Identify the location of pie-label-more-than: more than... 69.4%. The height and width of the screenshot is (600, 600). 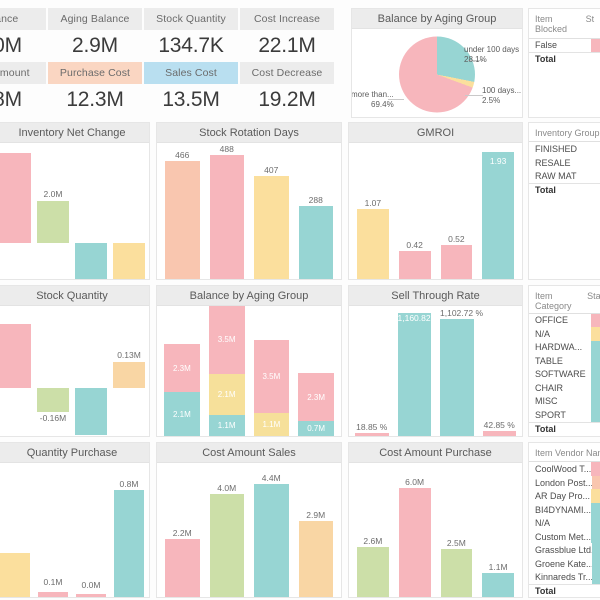
(372, 99).